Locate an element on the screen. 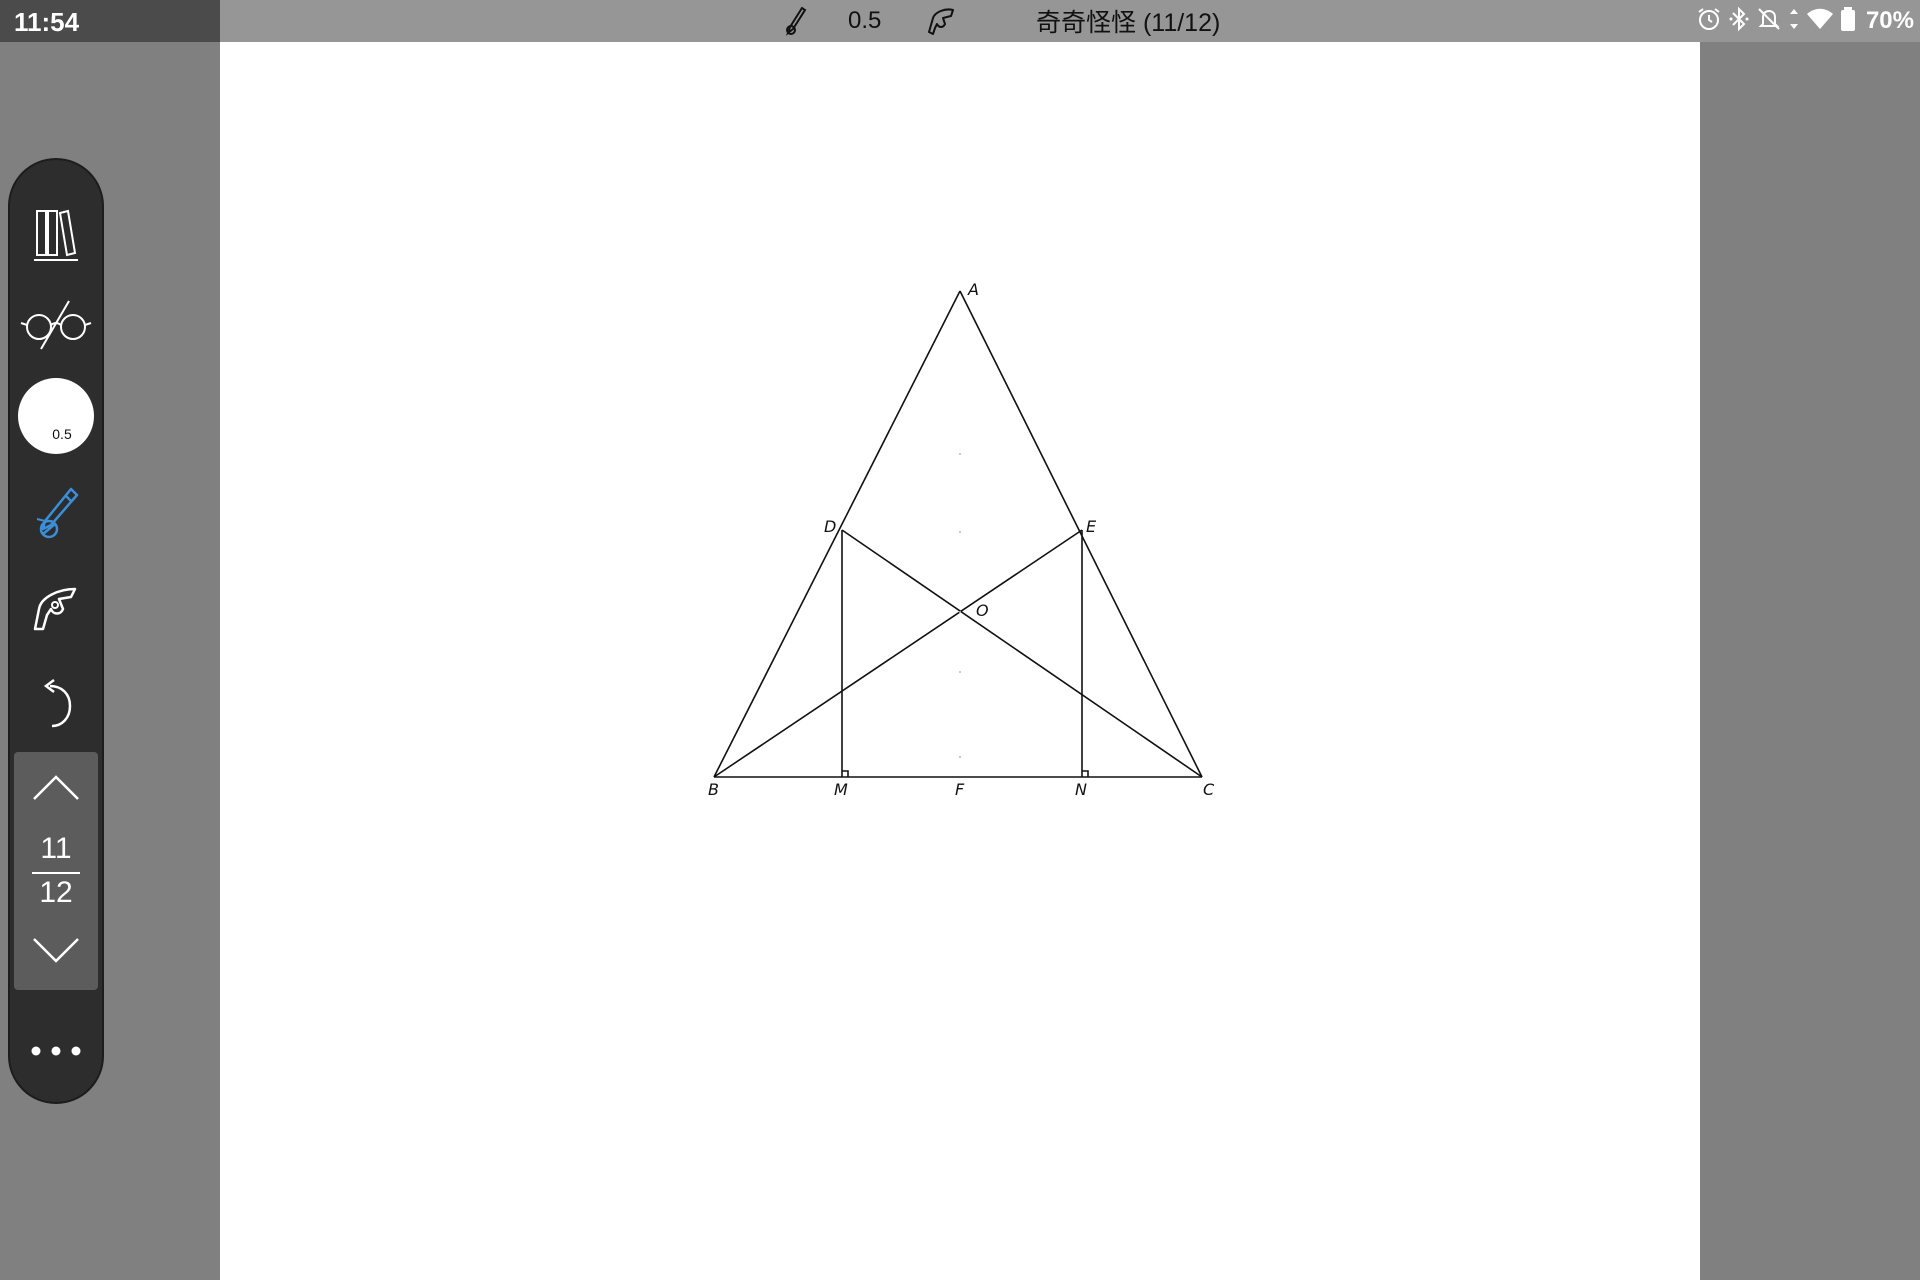 The width and height of the screenshot is (1920, 1280). label-f: F is located at coordinates (960, 789).